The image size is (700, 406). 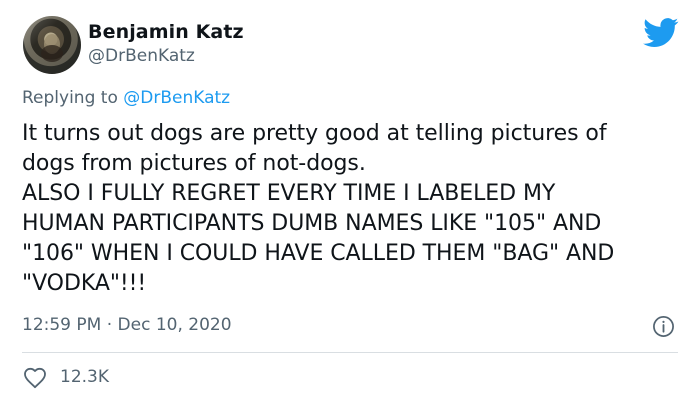 I want to click on tweet-meta: 12:59 PM · Dec 10, 2020, so click(x=127, y=325).